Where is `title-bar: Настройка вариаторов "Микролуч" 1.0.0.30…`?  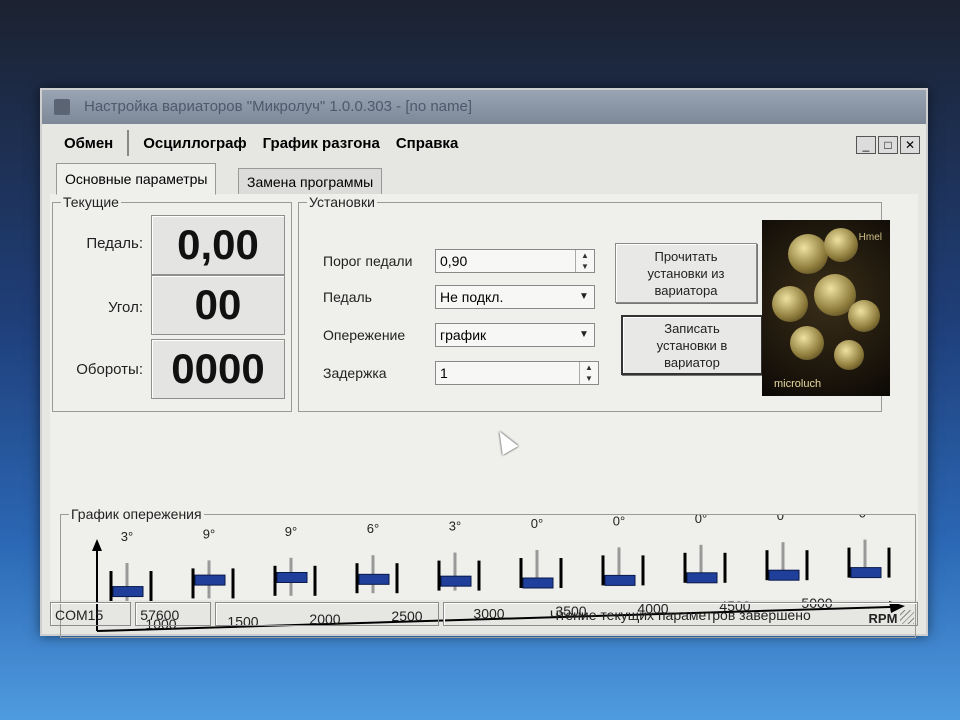 title-bar: Настройка вариаторов "Микролуч" 1.0.0.30… is located at coordinates (484, 107).